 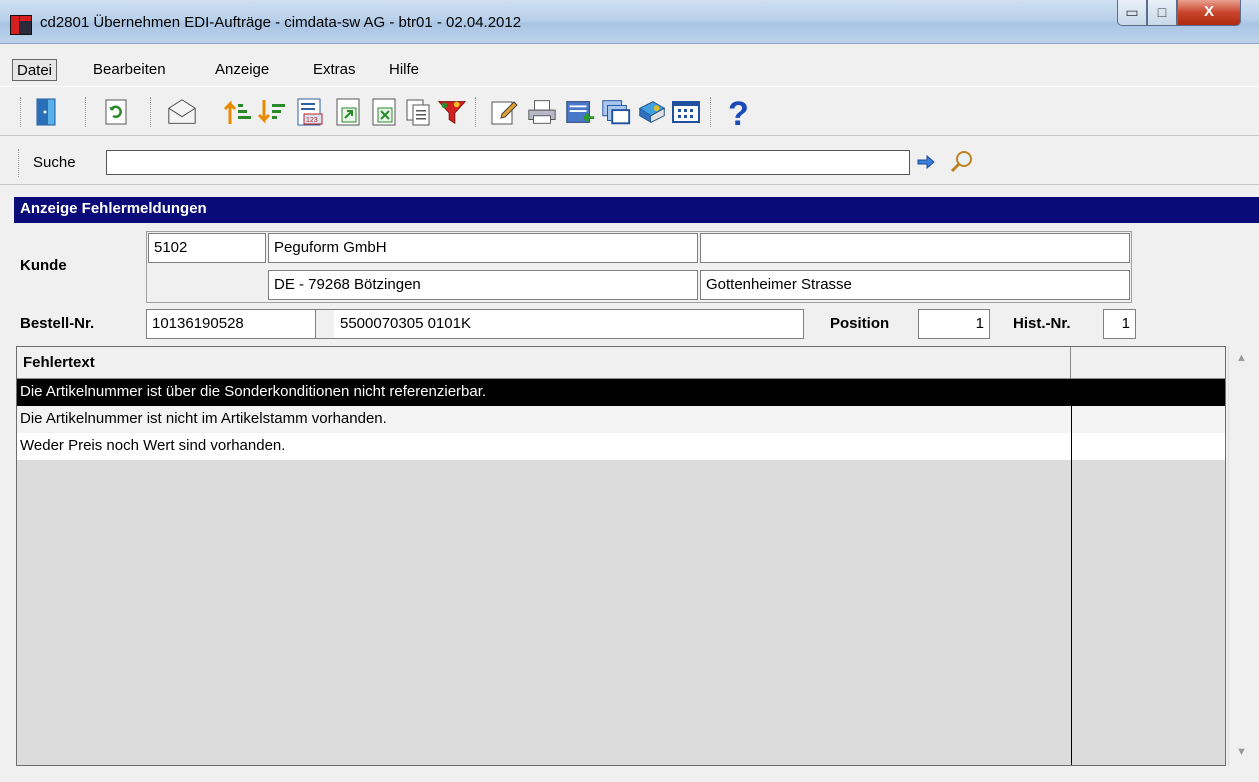 I want to click on vertical-scrollbar: ▲ ▼, so click(x=1241, y=556).